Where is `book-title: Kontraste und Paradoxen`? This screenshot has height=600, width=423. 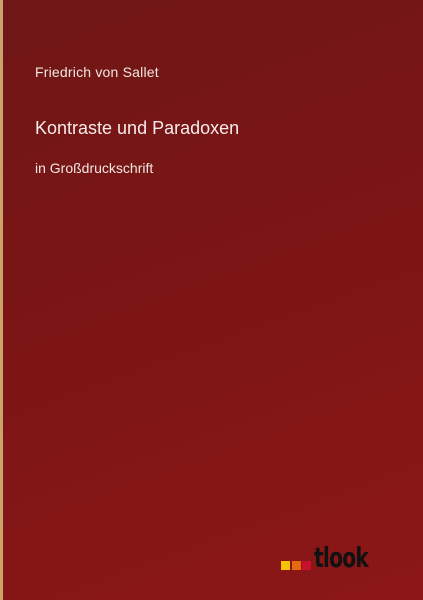 book-title: Kontraste und Paradoxen is located at coordinates (137, 128).